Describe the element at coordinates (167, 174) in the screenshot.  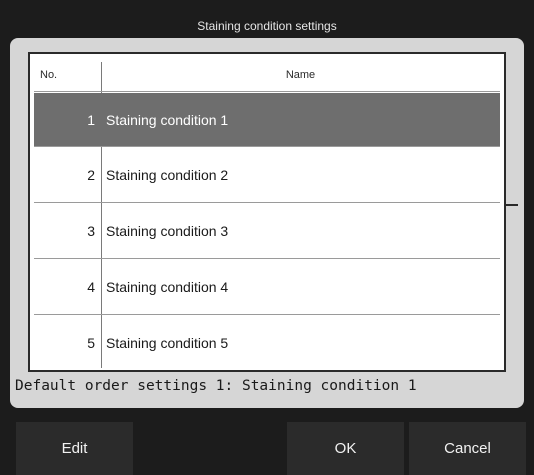
I see `row-name: Staining condition 2` at that location.